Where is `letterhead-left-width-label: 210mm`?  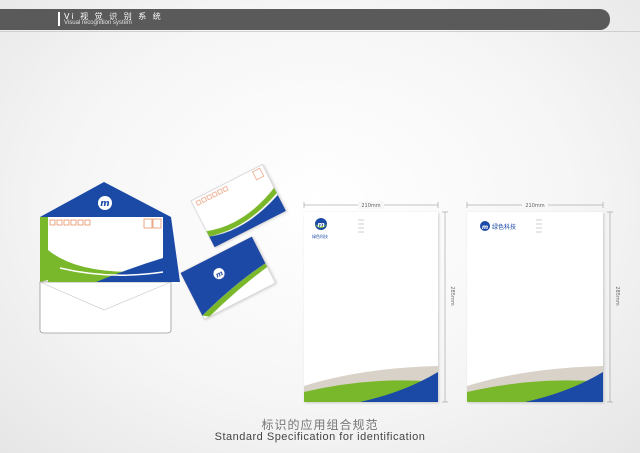 letterhead-left-width-label: 210mm is located at coordinates (370, 206).